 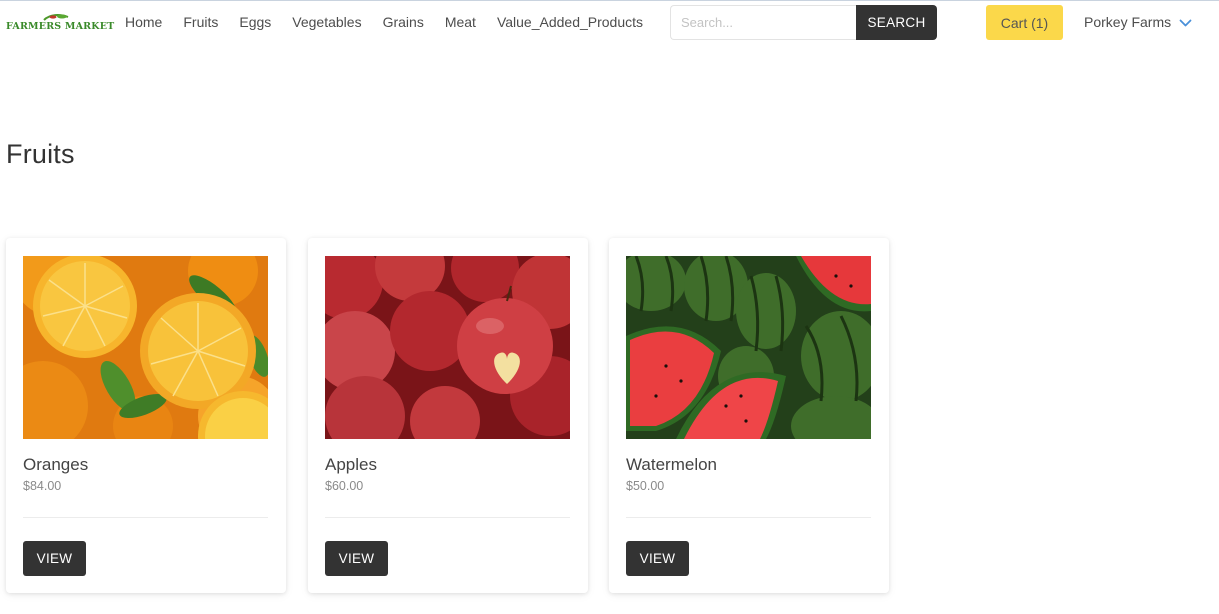 I want to click on user-name: Porkey Farms, so click(x=1128, y=22).